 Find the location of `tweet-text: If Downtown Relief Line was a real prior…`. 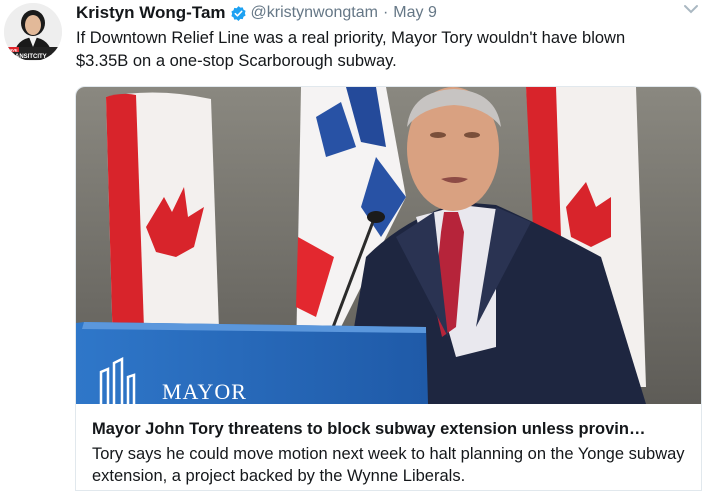

tweet-text: If Downtown Relief Line was a real prior… is located at coordinates (351, 49).